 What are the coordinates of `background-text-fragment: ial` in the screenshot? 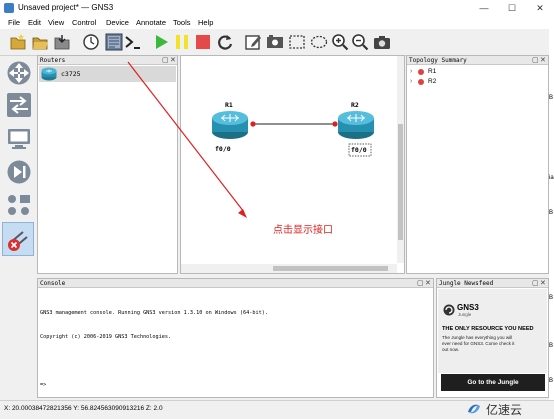 It's located at (551, 178).